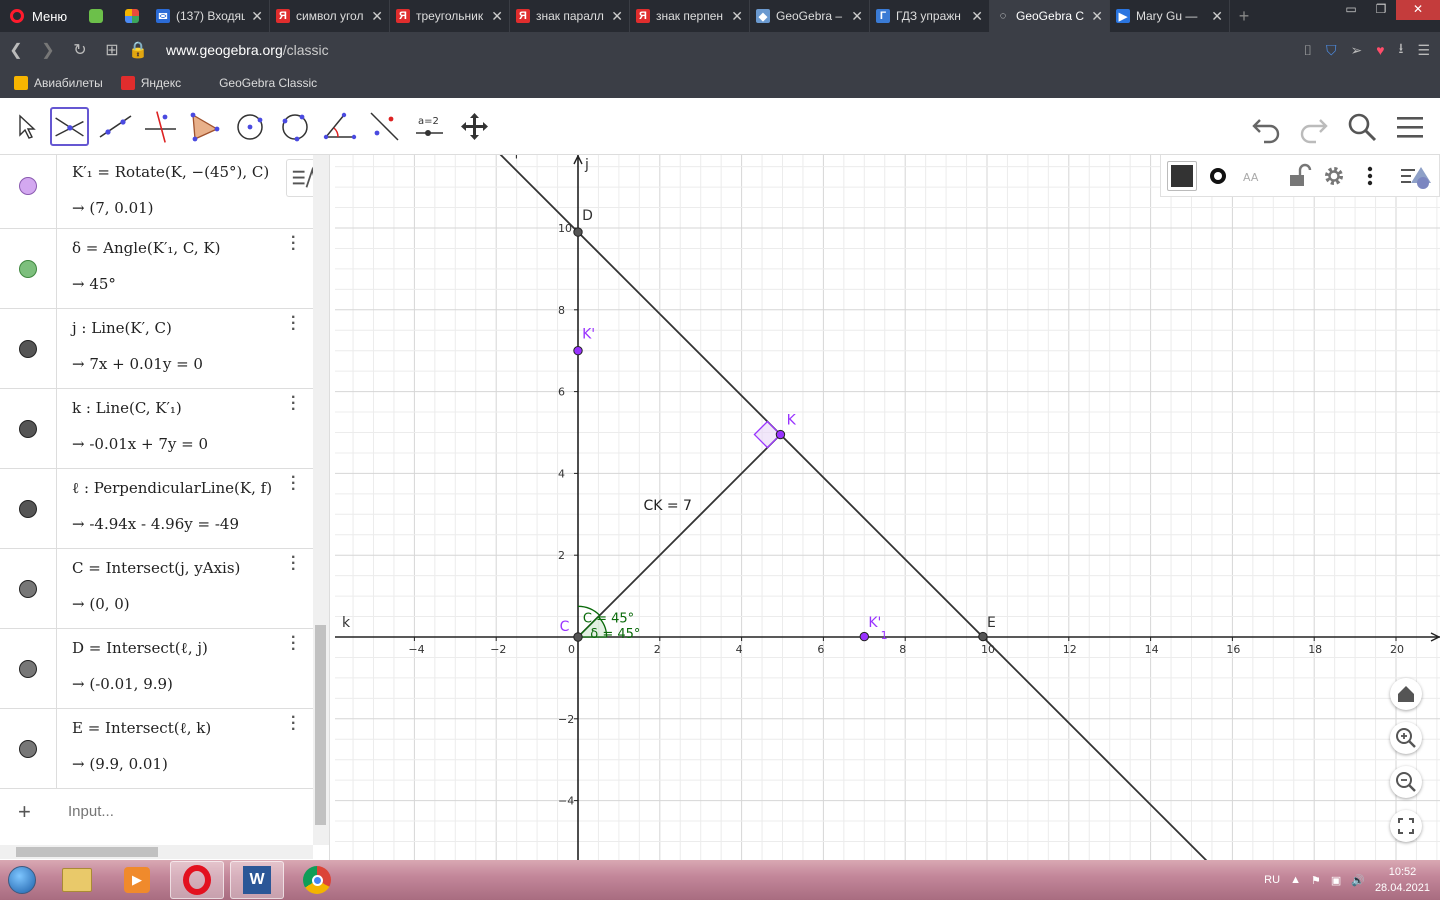 This screenshot has width=1440, height=900. I want to click on algebra-vertical-scrollbar, so click(321, 500).